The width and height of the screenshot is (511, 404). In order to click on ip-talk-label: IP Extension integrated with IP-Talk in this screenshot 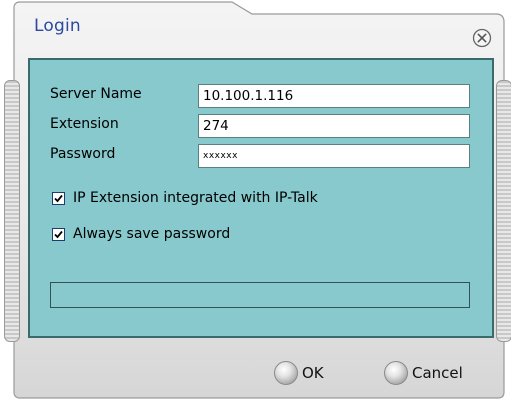, I will do `click(195, 198)`.